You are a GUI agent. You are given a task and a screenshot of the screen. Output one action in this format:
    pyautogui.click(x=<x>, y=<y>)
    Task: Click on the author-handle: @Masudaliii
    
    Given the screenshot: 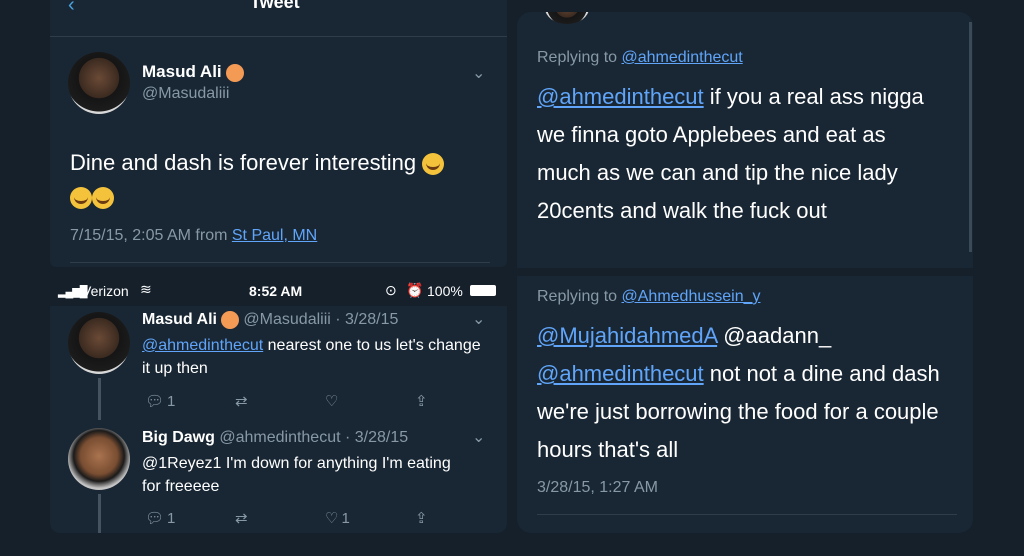 What is the action you would take?
    pyautogui.click(x=186, y=93)
    